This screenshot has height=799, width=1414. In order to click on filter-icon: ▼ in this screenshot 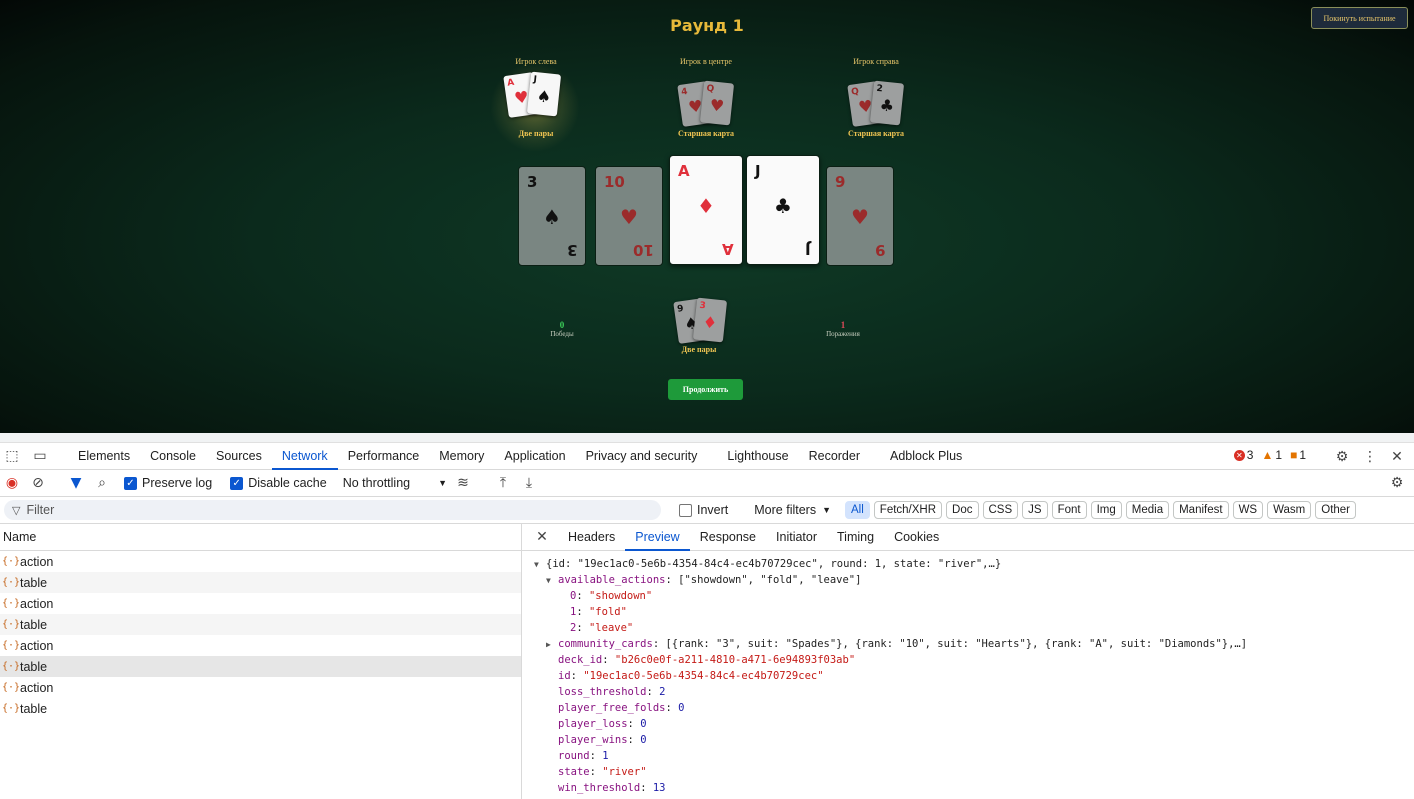, I will do `click(76, 483)`.